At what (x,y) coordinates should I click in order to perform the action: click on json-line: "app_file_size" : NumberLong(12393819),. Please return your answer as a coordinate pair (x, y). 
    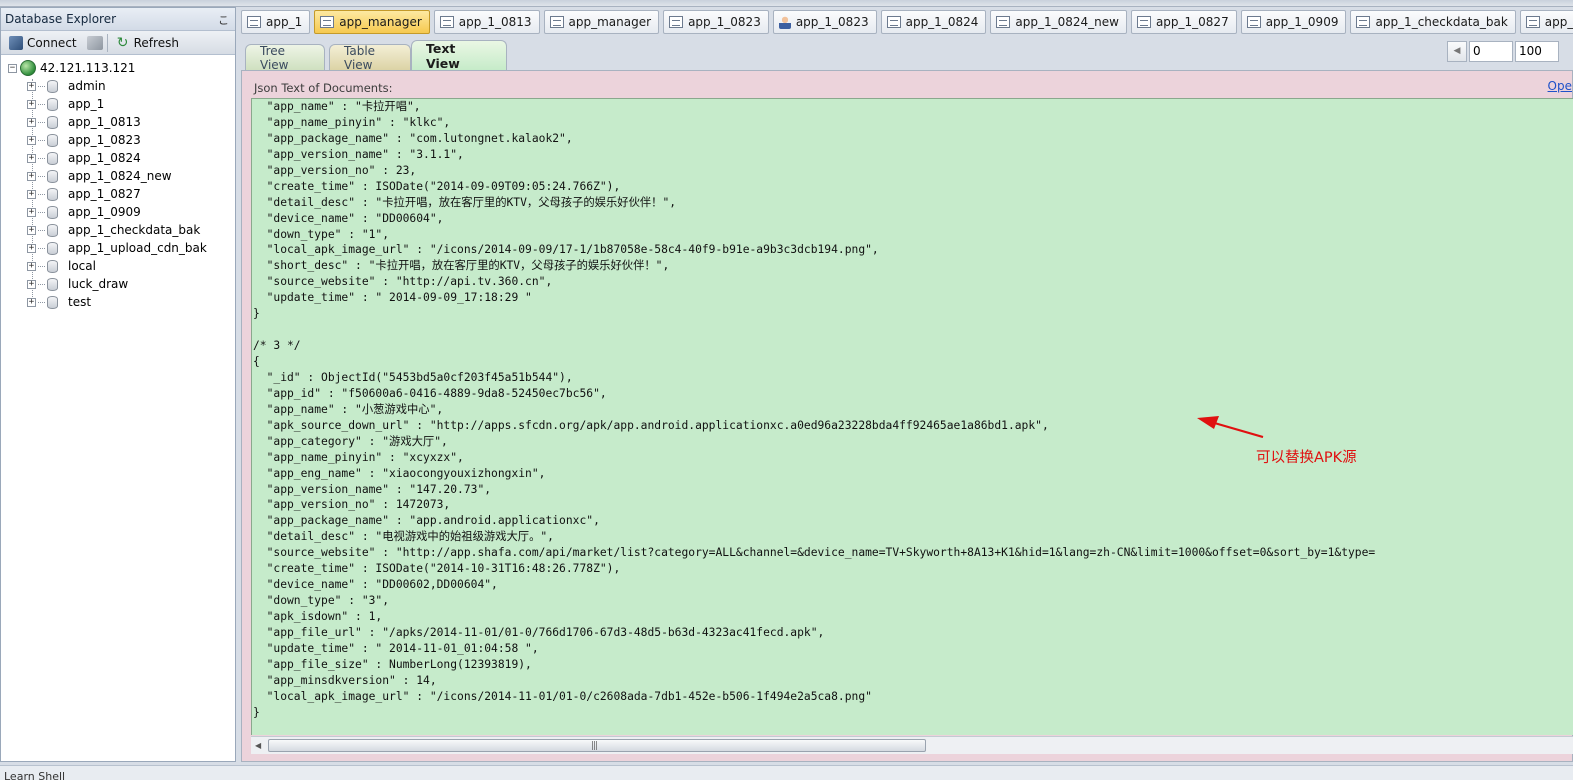
    Looking at the image, I should click on (392, 664).